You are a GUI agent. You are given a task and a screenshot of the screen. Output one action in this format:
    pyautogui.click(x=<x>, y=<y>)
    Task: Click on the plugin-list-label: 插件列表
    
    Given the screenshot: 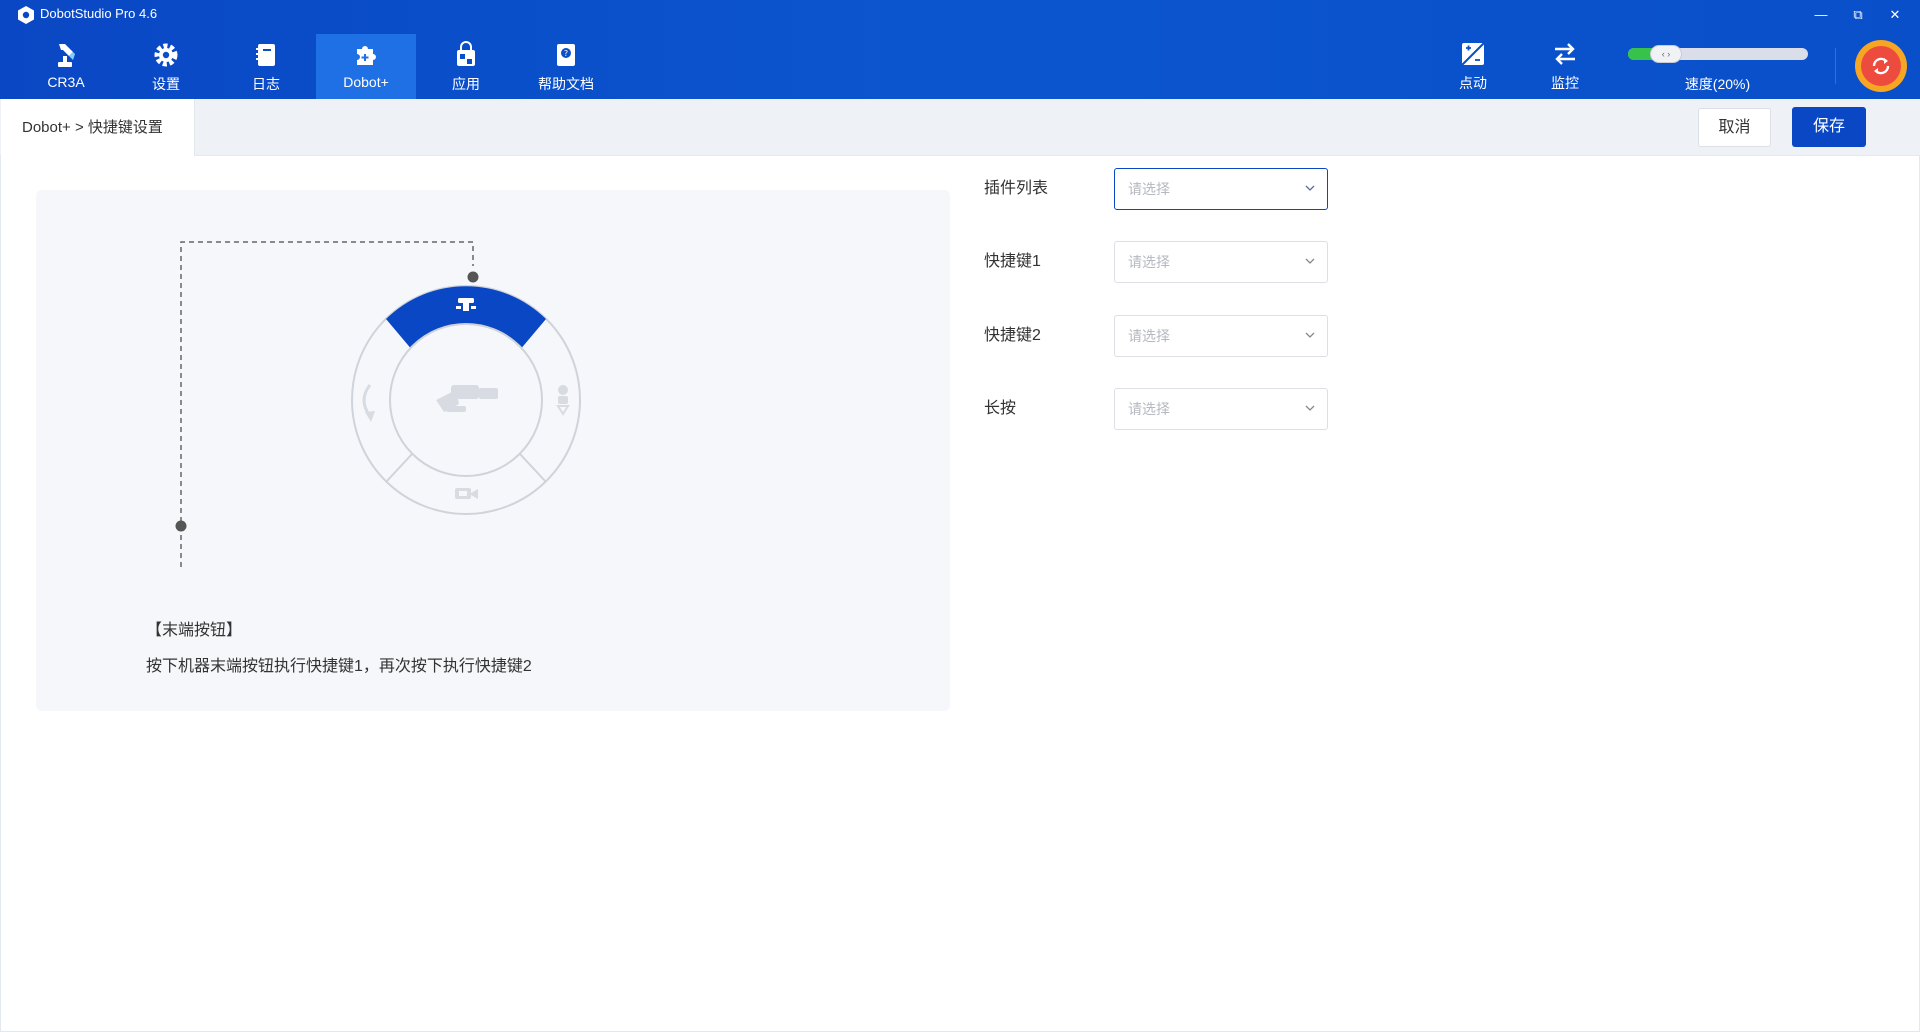 What is the action you would take?
    pyautogui.click(x=1016, y=188)
    